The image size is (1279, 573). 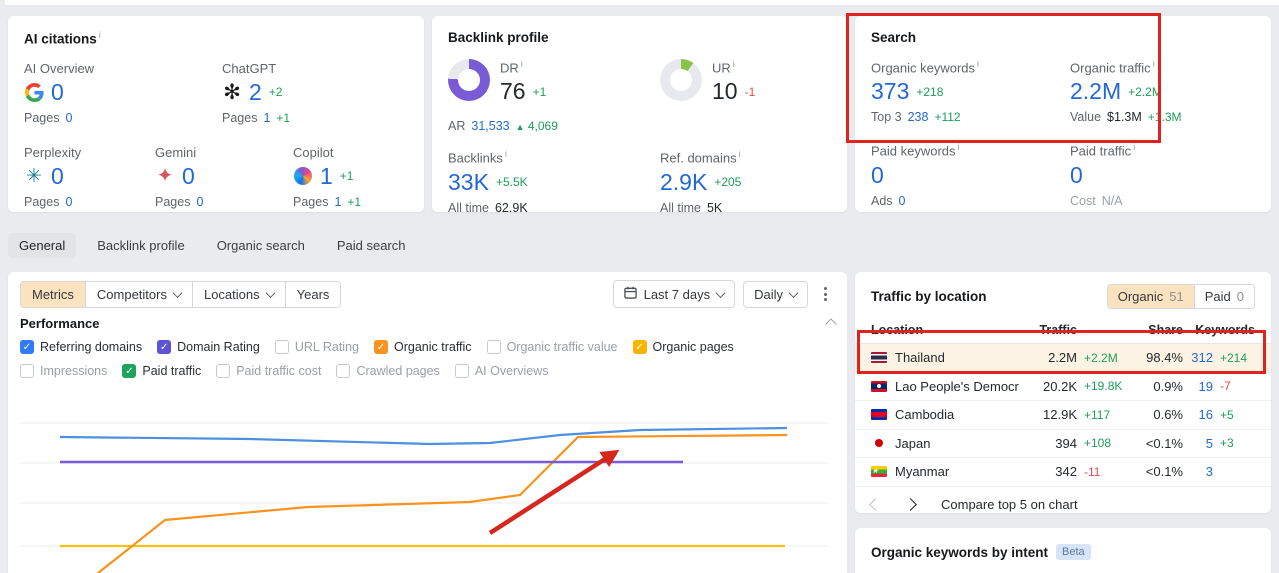 I want to click on checkbox-label: AI Overviews, so click(x=511, y=371).